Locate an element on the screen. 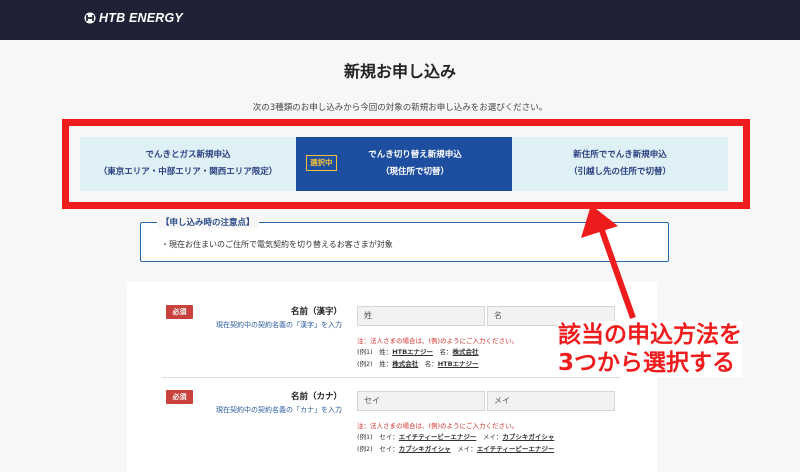 This screenshot has height=472, width=800. example-line-1: (例1) 姓：HTBエナジー 名：株式会社 is located at coordinates (418, 351).